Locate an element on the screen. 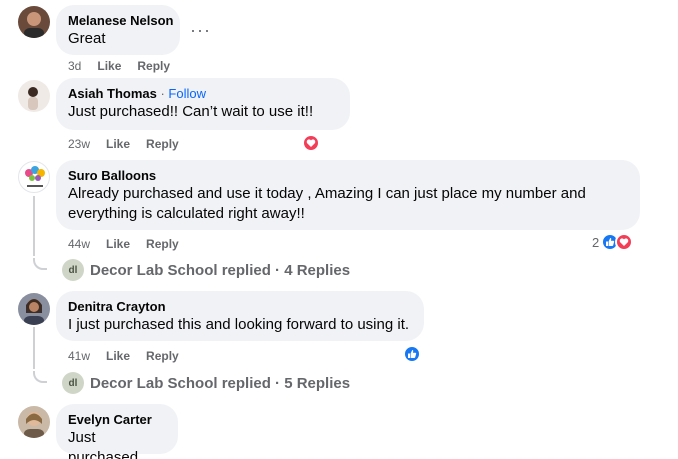 The width and height of the screenshot is (678, 459). comment-bubble: Evelyn Carter Just purchased is located at coordinates (117, 431).